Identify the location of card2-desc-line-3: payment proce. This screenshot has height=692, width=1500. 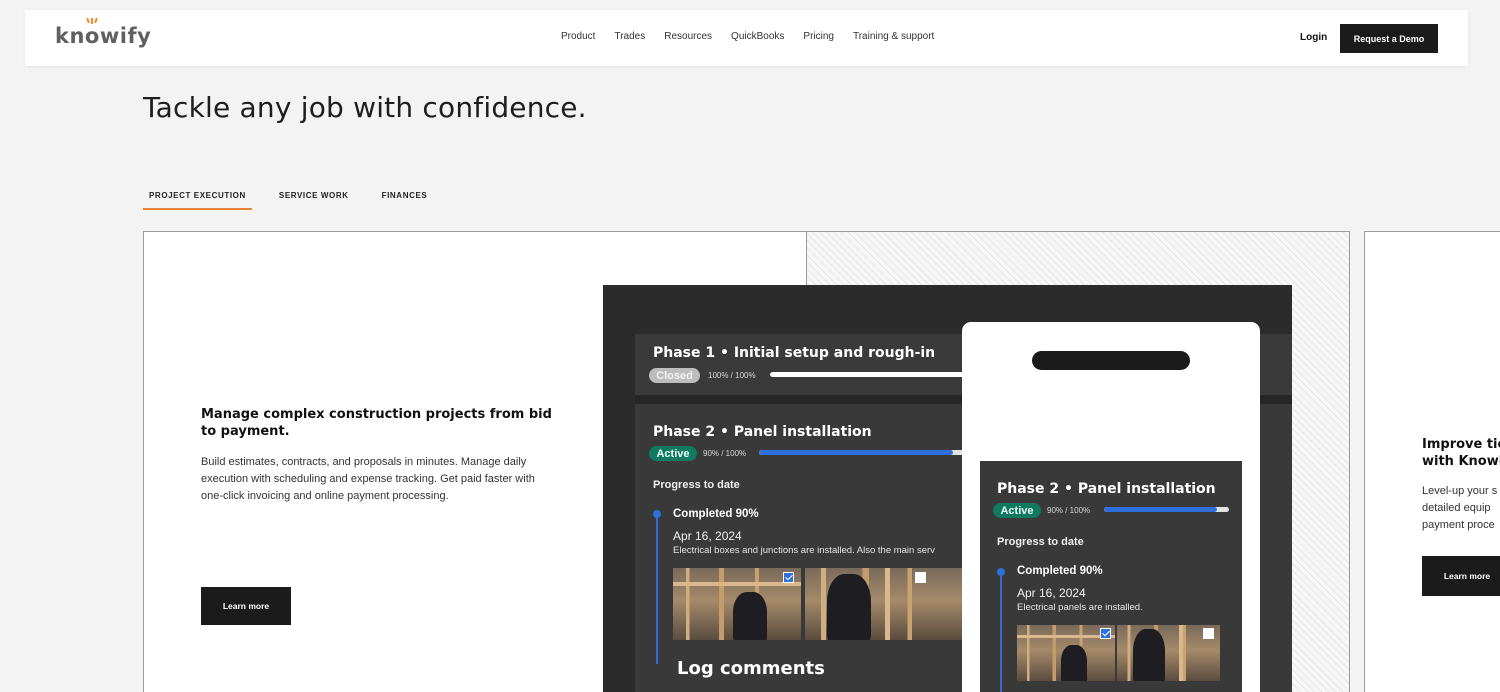
(1458, 525).